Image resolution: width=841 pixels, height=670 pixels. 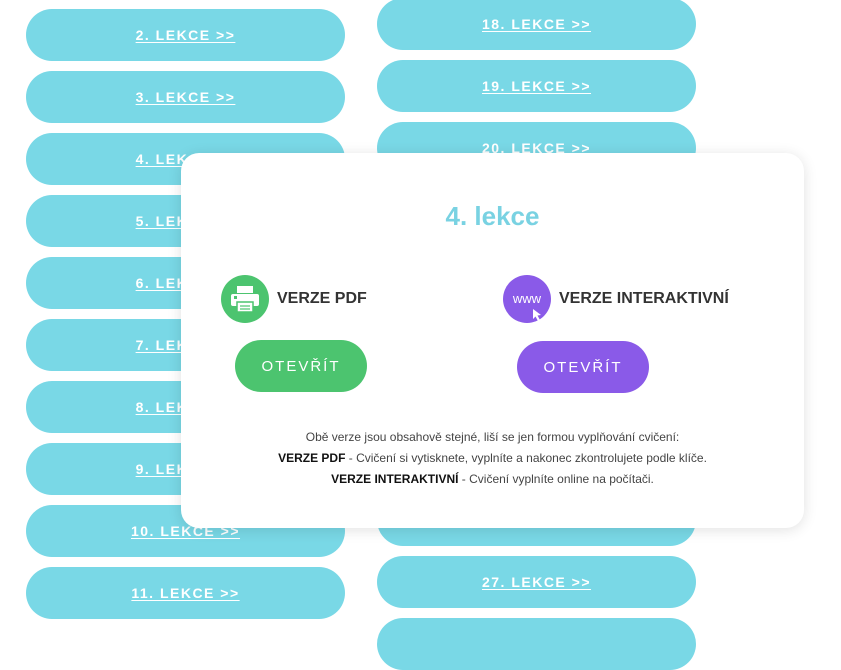 I want to click on modal-title: 4. lekce, so click(x=492, y=216).